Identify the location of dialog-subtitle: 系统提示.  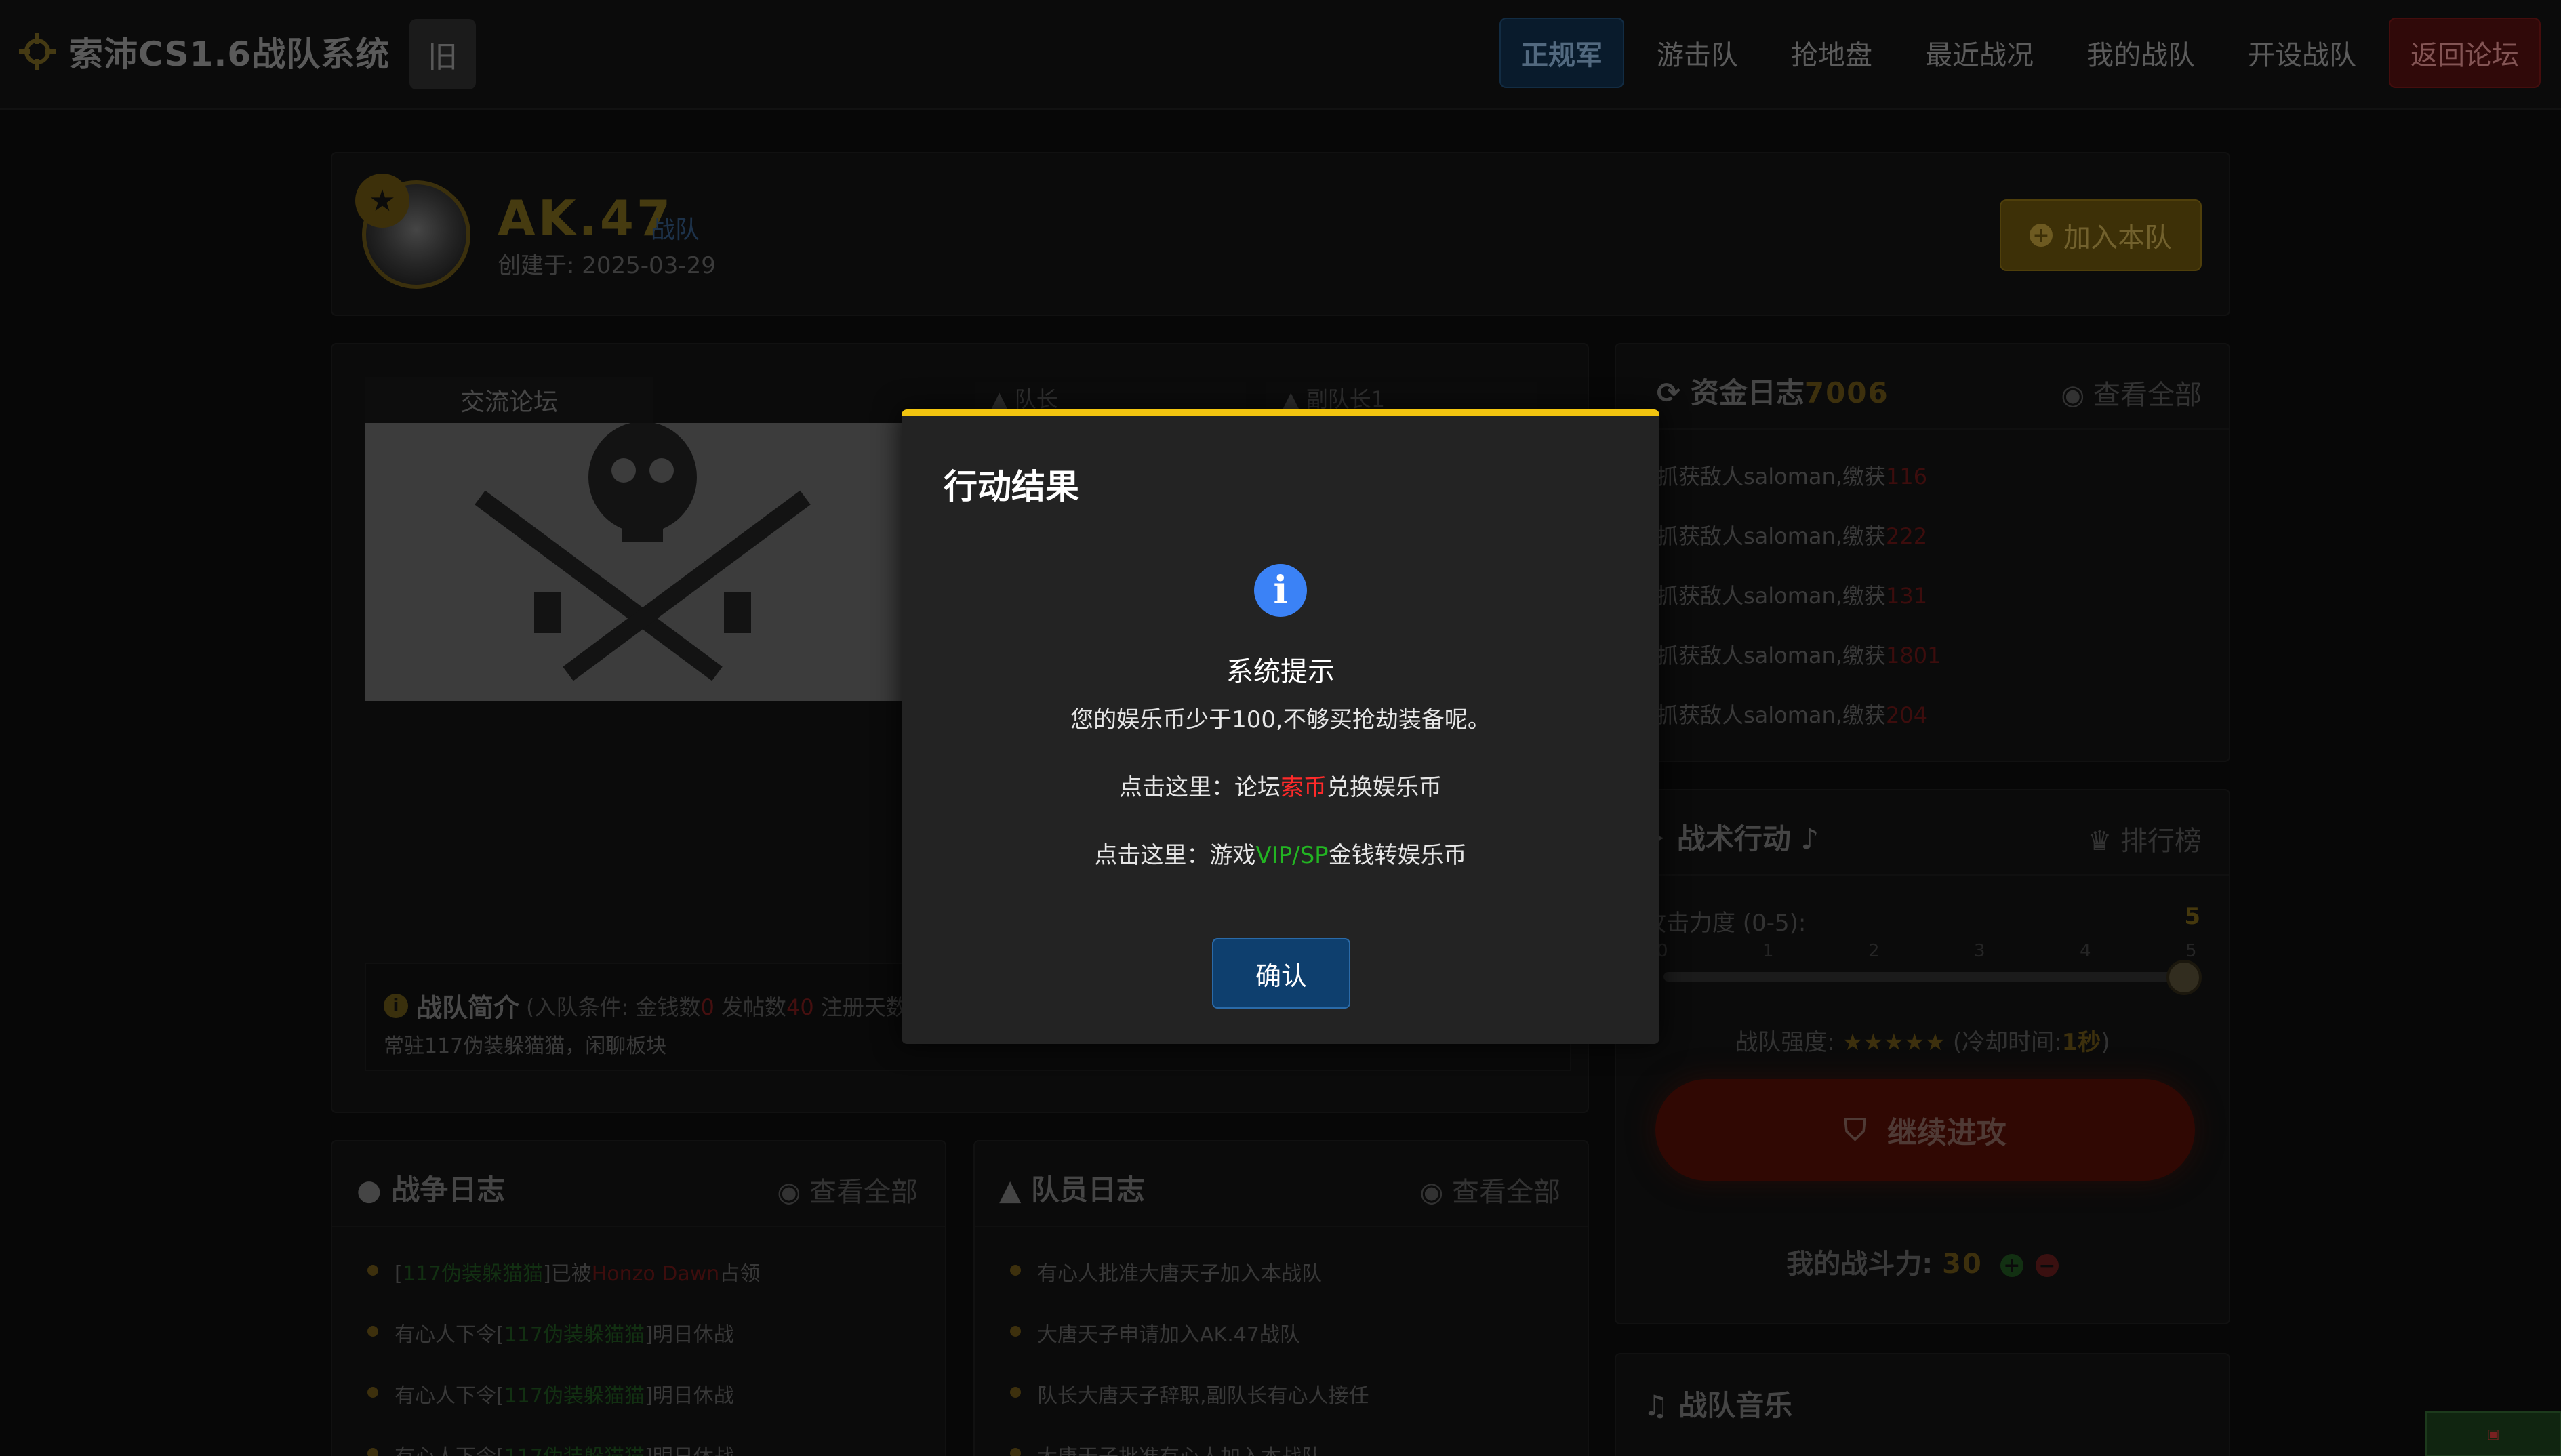
(1280, 671).